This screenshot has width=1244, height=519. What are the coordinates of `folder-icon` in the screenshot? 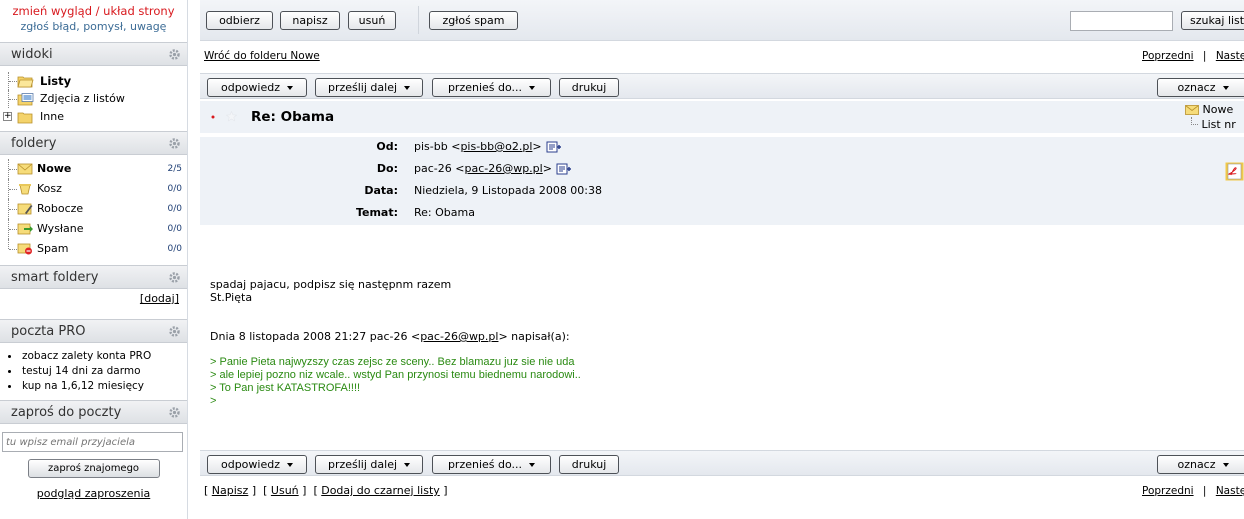 It's located at (25, 118).